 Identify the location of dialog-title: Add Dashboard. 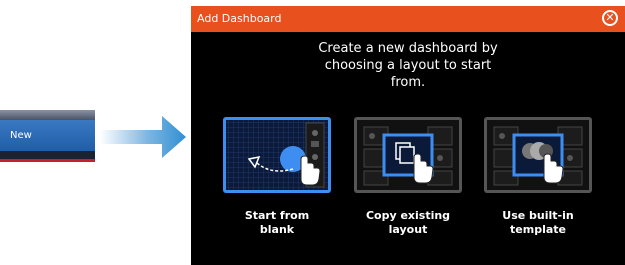
(239, 18).